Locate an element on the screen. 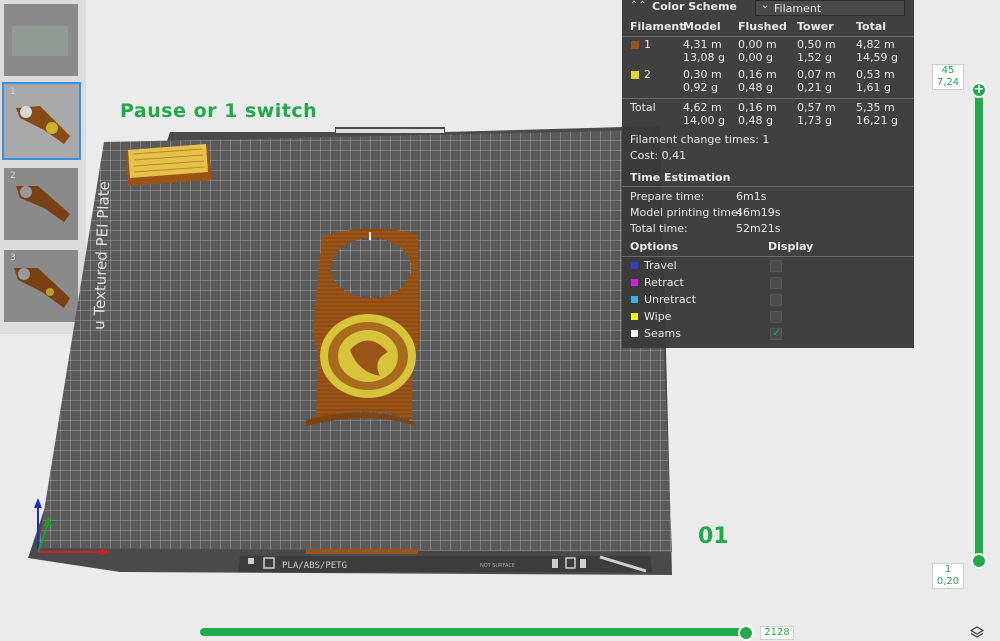 The width and height of the screenshot is (1000, 641). total-length: 4,82 m is located at coordinates (875, 44).